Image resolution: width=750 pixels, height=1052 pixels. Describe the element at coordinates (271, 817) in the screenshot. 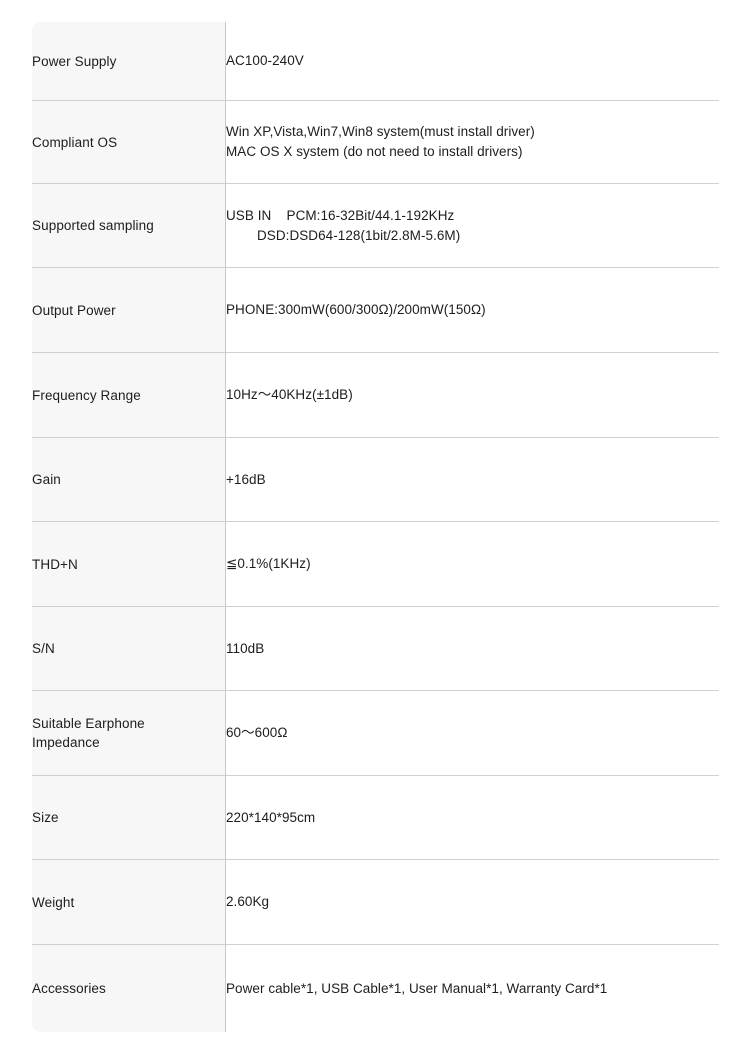

I see `spec-value-text: 220*140*95cm` at that location.